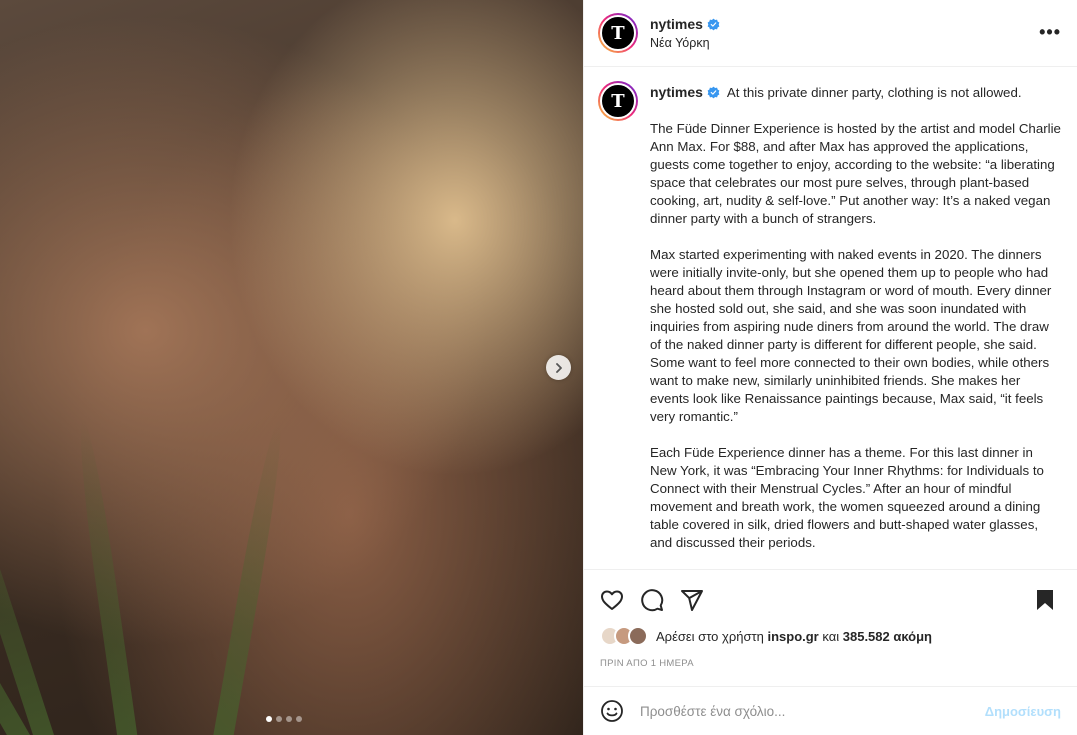  Describe the element at coordinates (887, 636) in the screenshot. I see `likes-count: 385.582 ακόμη` at that location.